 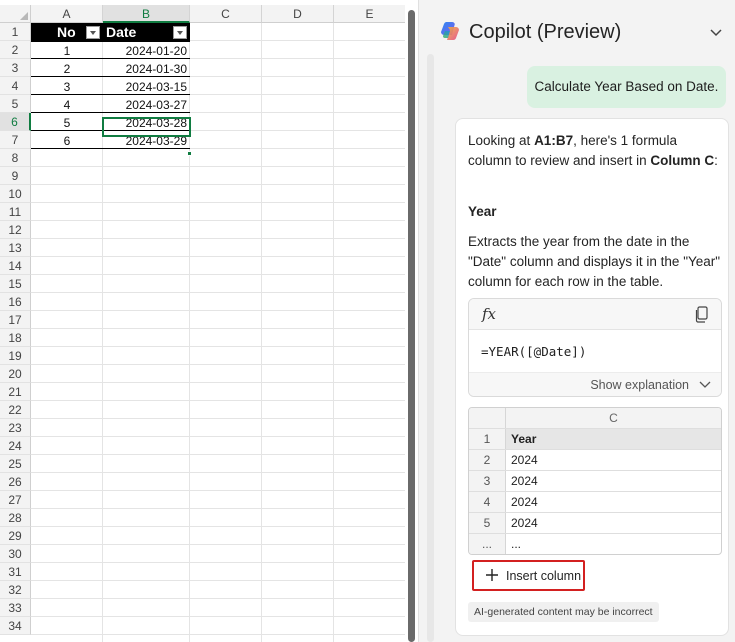 I want to click on preview-row-number: 3, so click(x=487, y=481).